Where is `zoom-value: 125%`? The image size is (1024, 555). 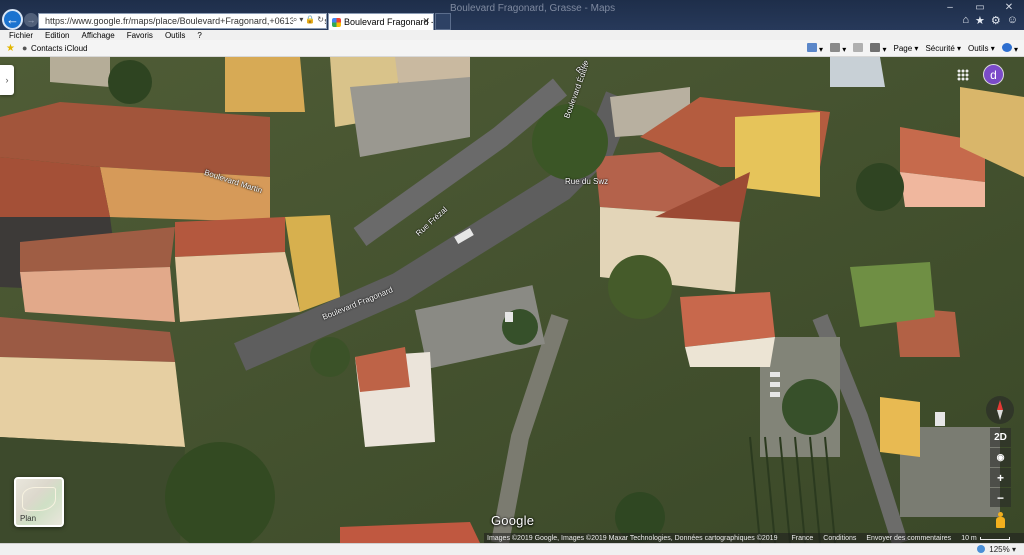
zoom-value: 125% is located at coordinates (999, 549).